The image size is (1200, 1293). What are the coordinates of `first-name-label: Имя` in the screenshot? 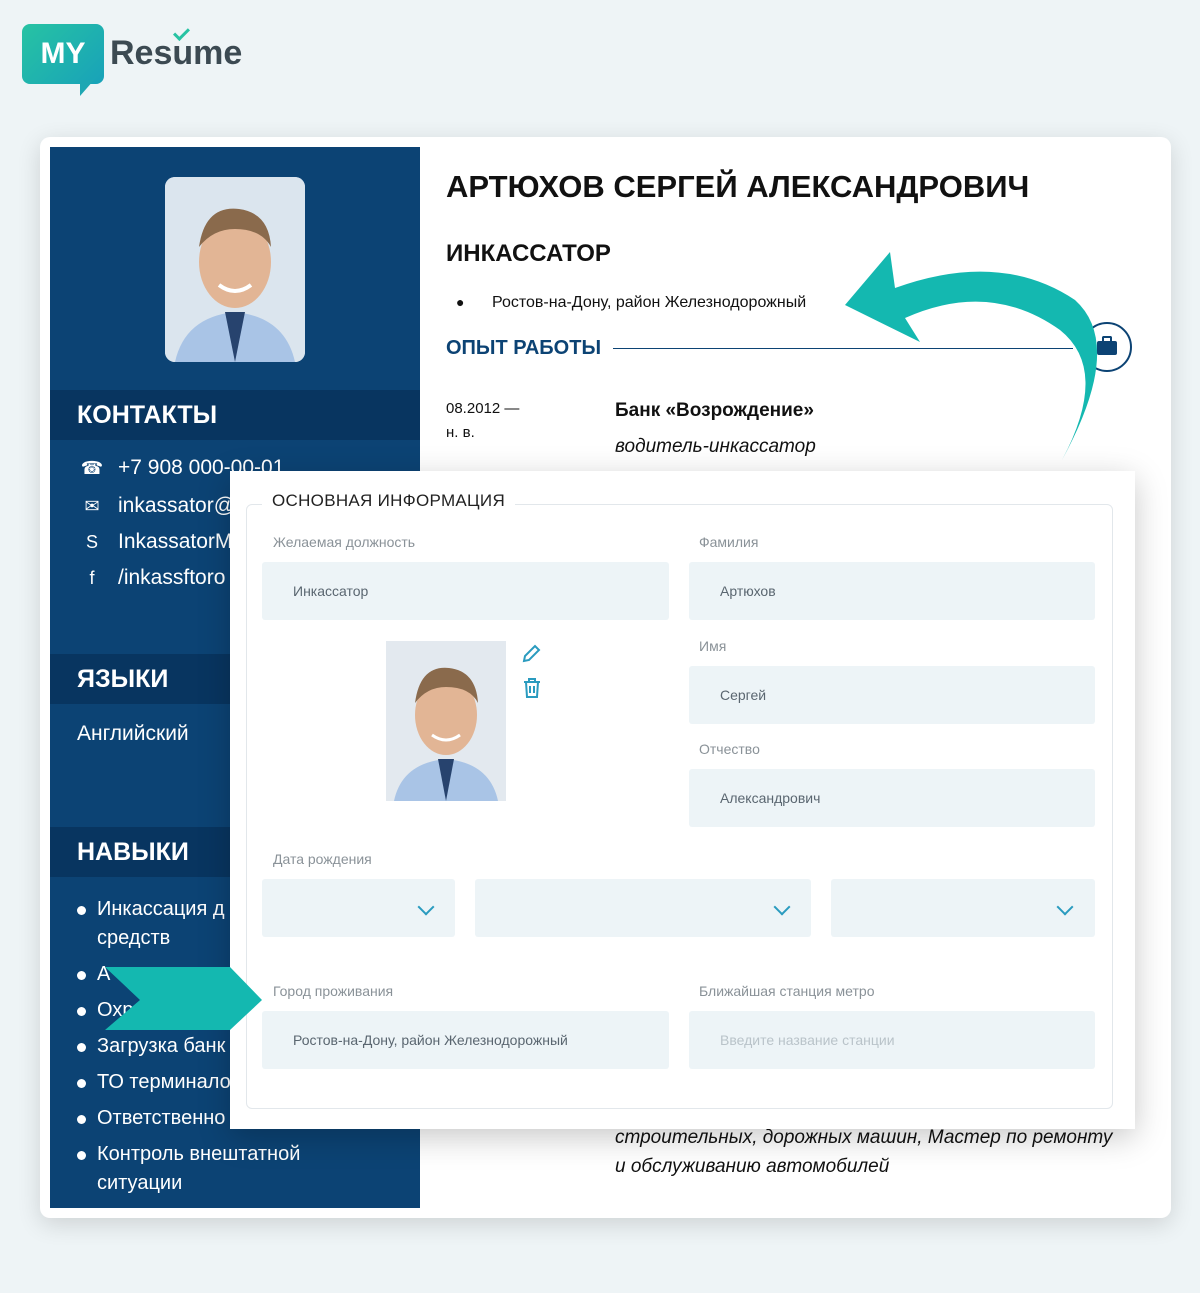 It's located at (713, 646).